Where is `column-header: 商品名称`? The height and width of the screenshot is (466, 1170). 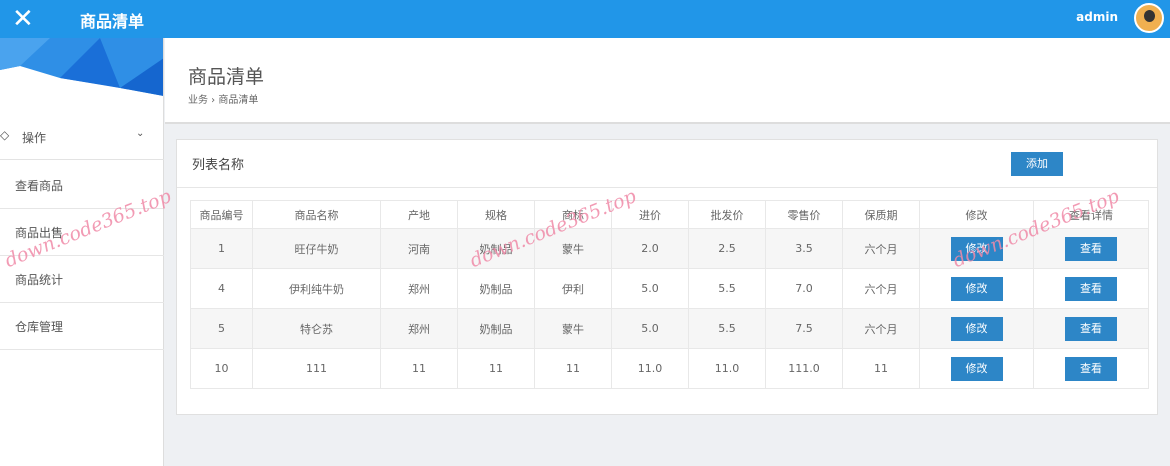 column-header: 商品名称 is located at coordinates (316, 214).